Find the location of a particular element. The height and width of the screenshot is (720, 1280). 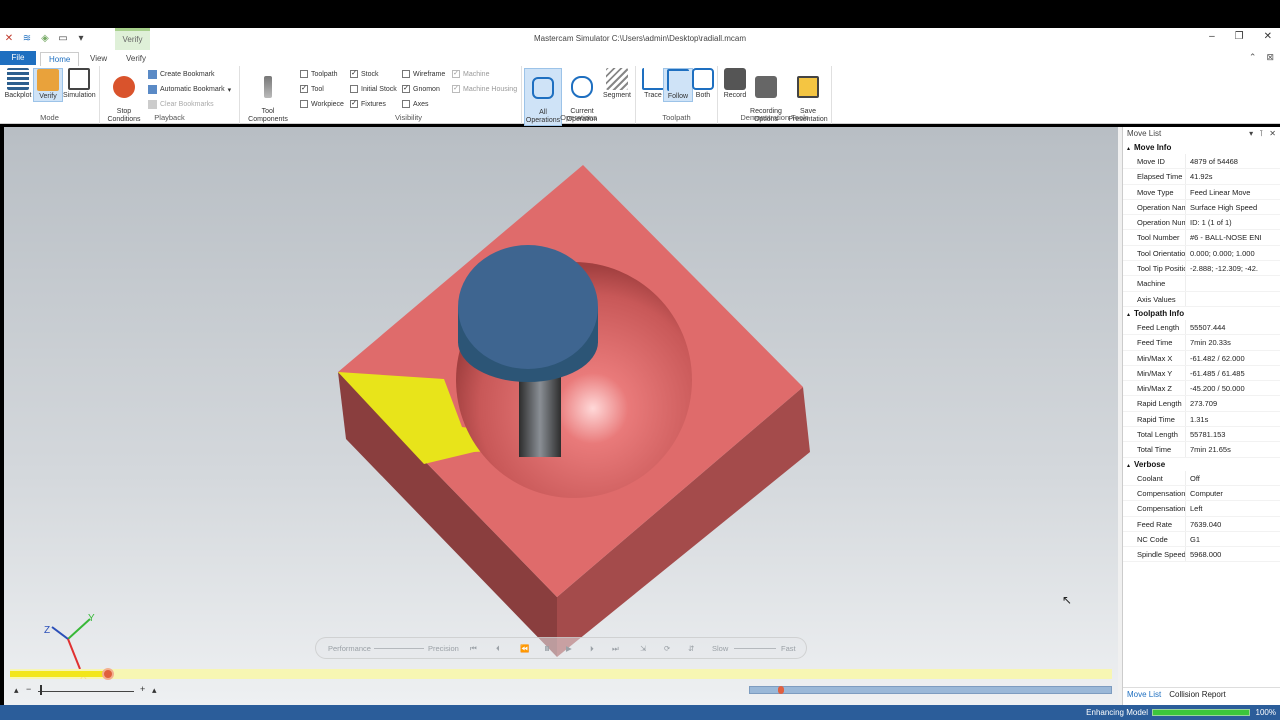

section-header: ▴ Verbose is located at coordinates (1201, 464).